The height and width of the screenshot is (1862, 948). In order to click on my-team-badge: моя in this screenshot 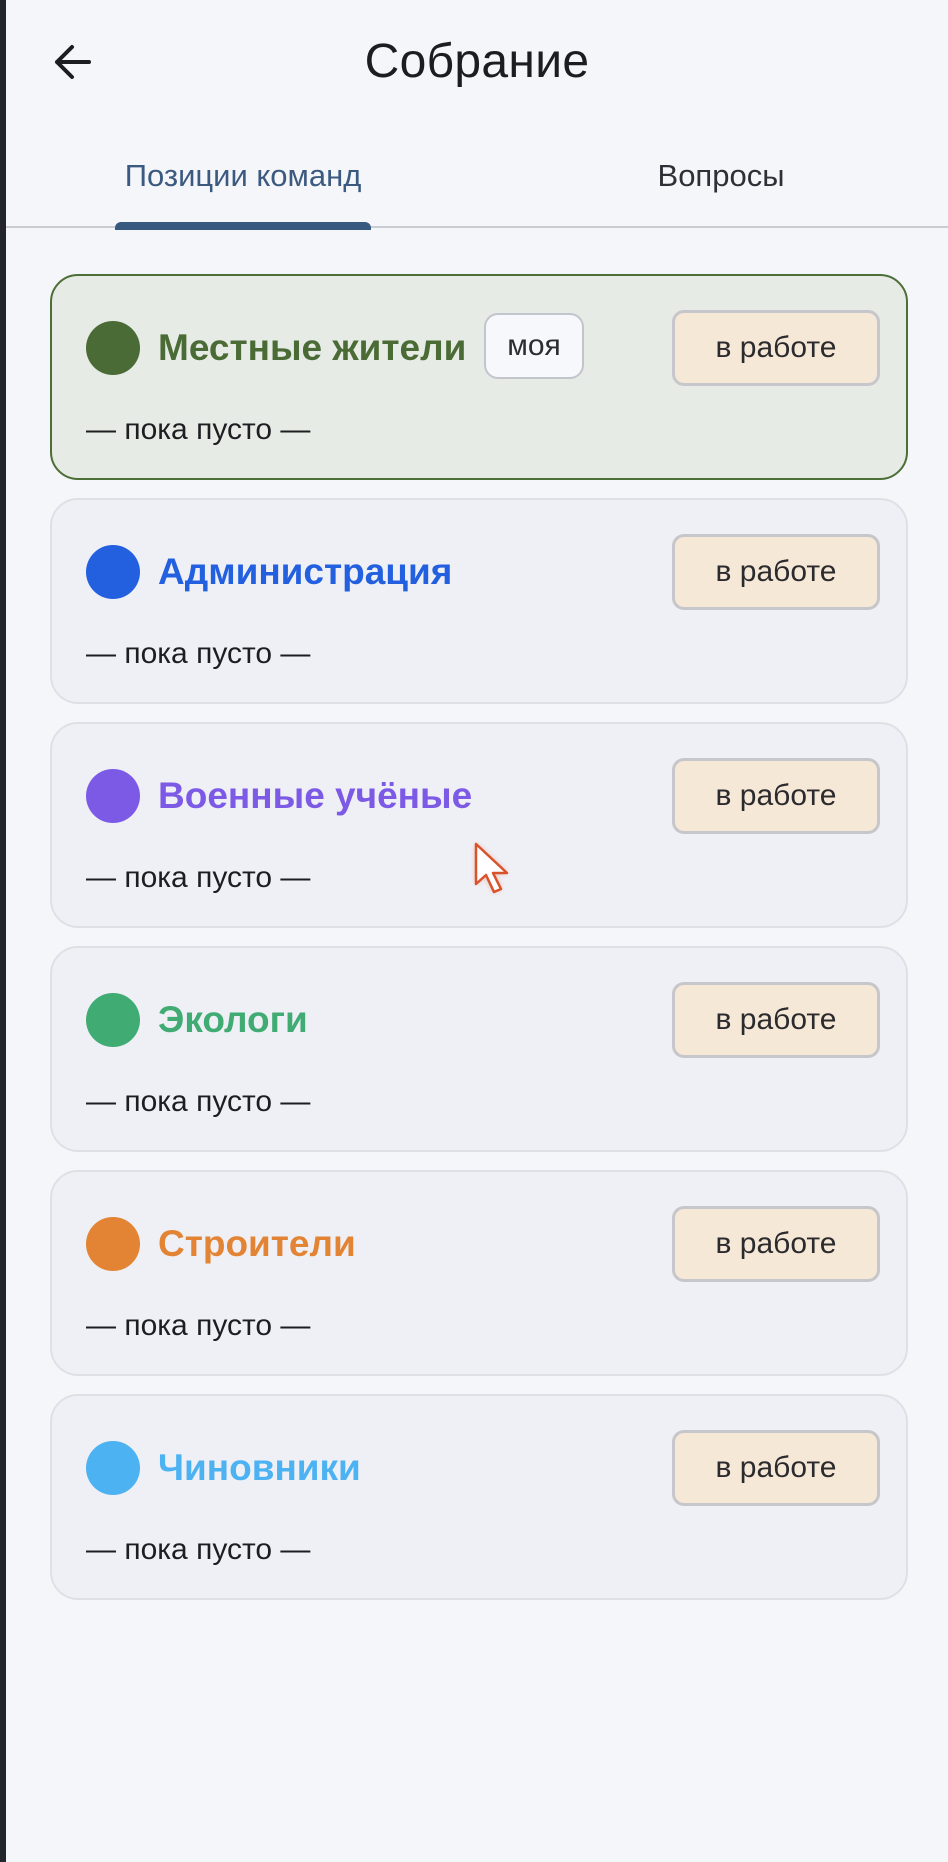, I will do `click(534, 346)`.